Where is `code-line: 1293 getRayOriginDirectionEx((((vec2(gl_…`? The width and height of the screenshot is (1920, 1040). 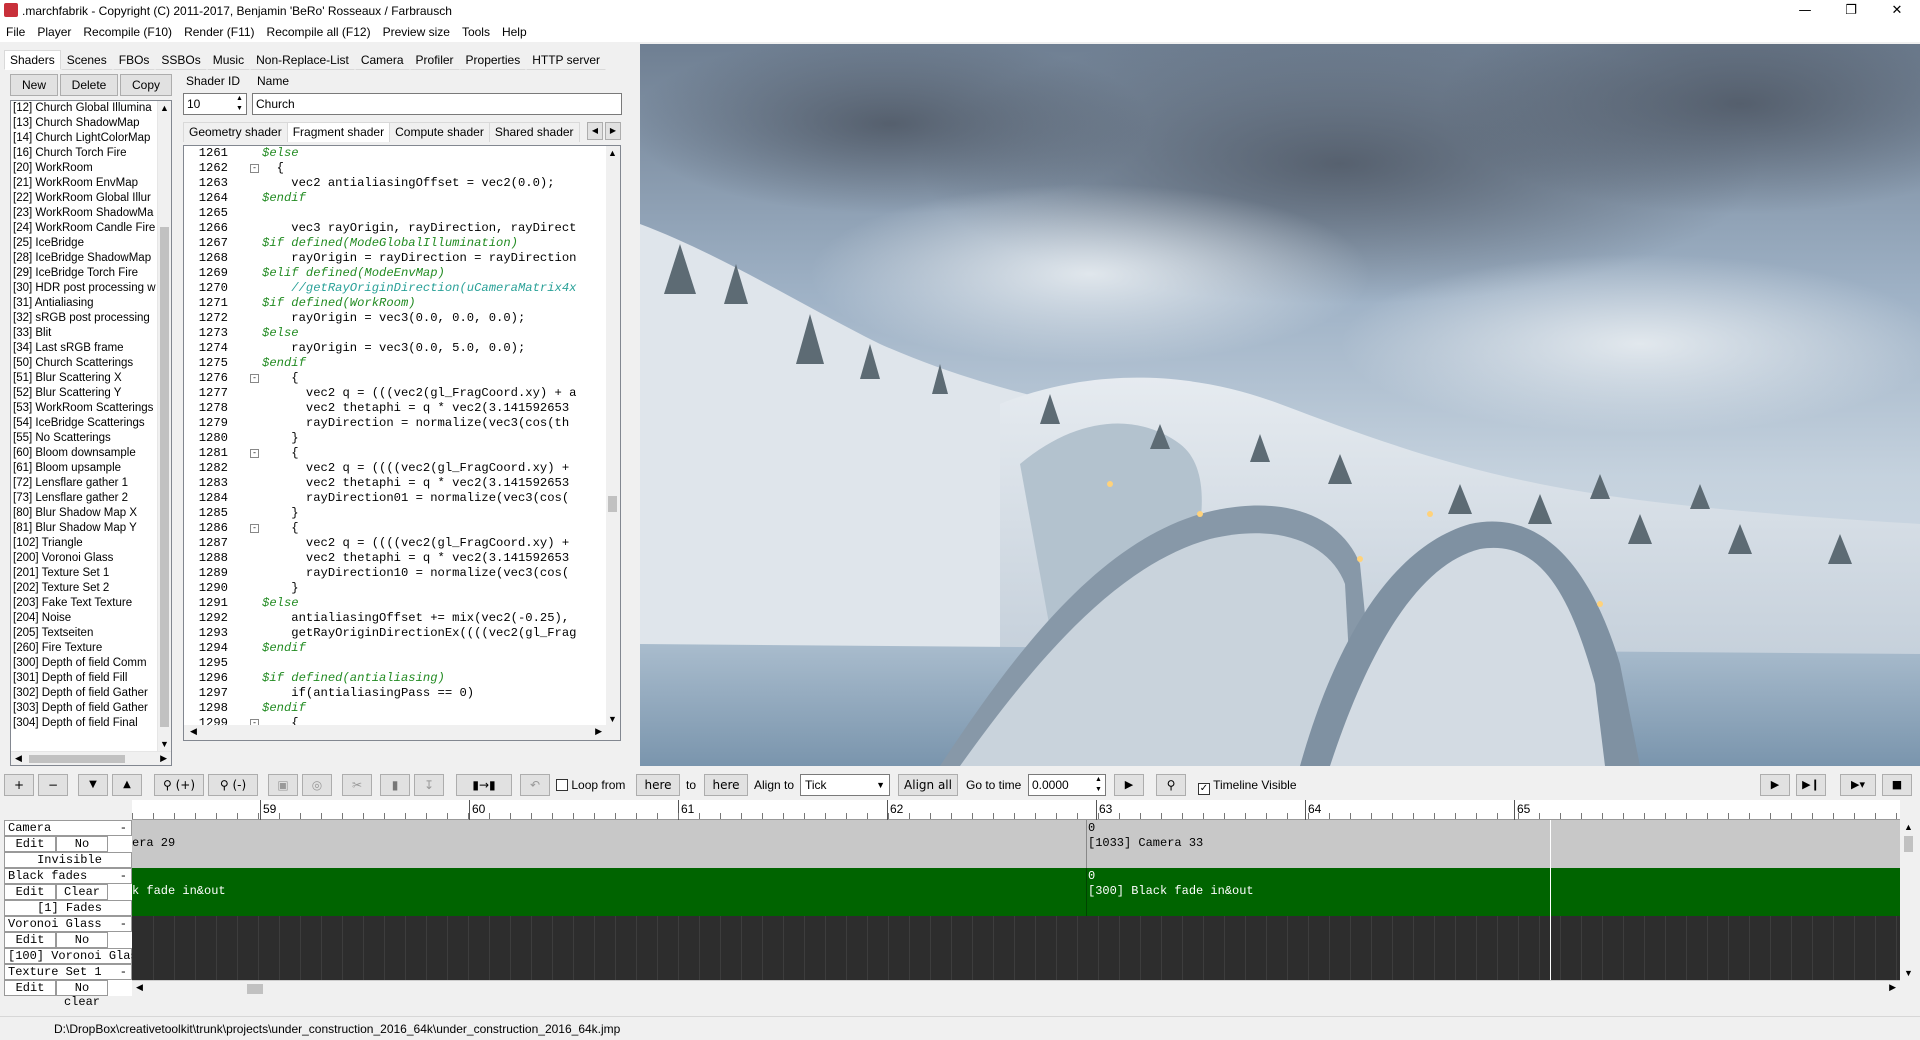
code-line: 1293 getRayOriginDirectionEx((((vec2(gl_… is located at coordinates (394, 633).